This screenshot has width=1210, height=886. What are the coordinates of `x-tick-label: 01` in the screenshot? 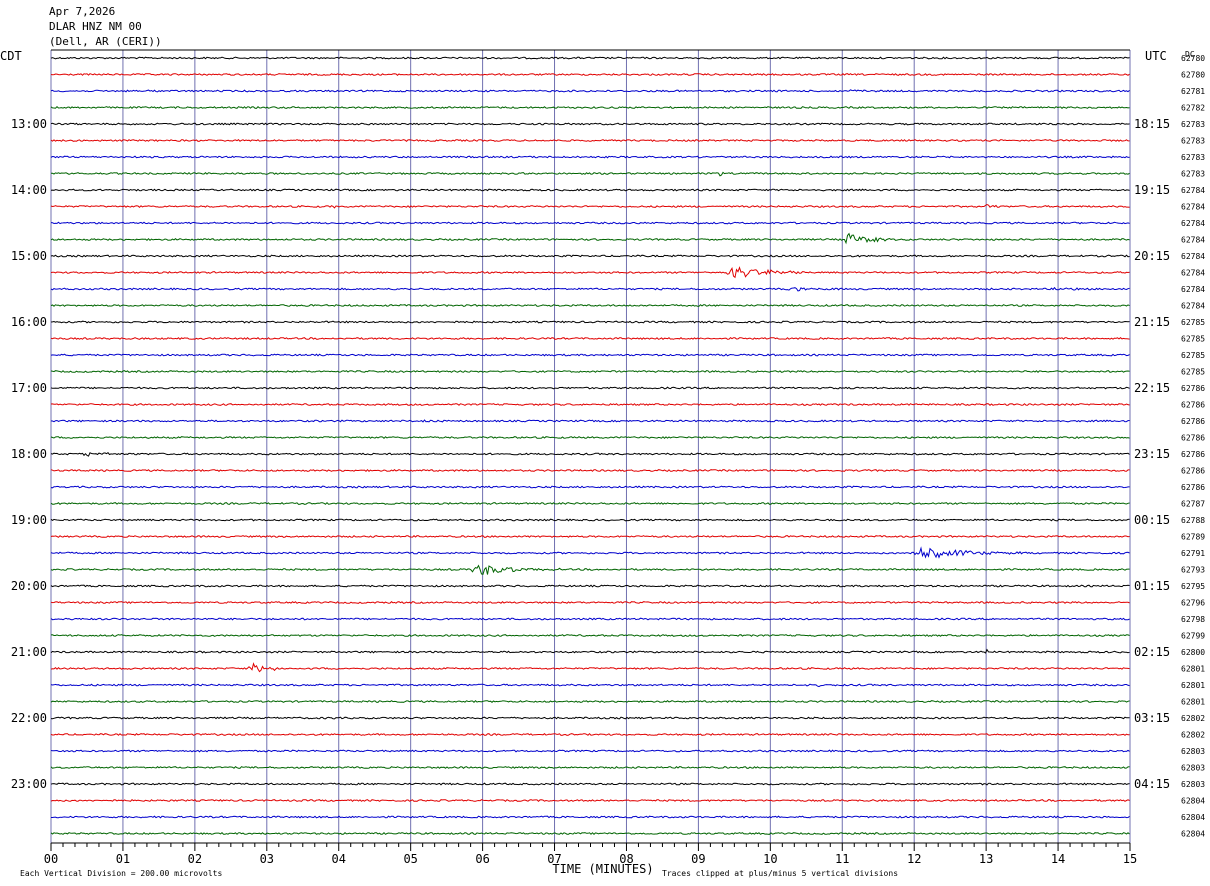 It's located at (123, 859).